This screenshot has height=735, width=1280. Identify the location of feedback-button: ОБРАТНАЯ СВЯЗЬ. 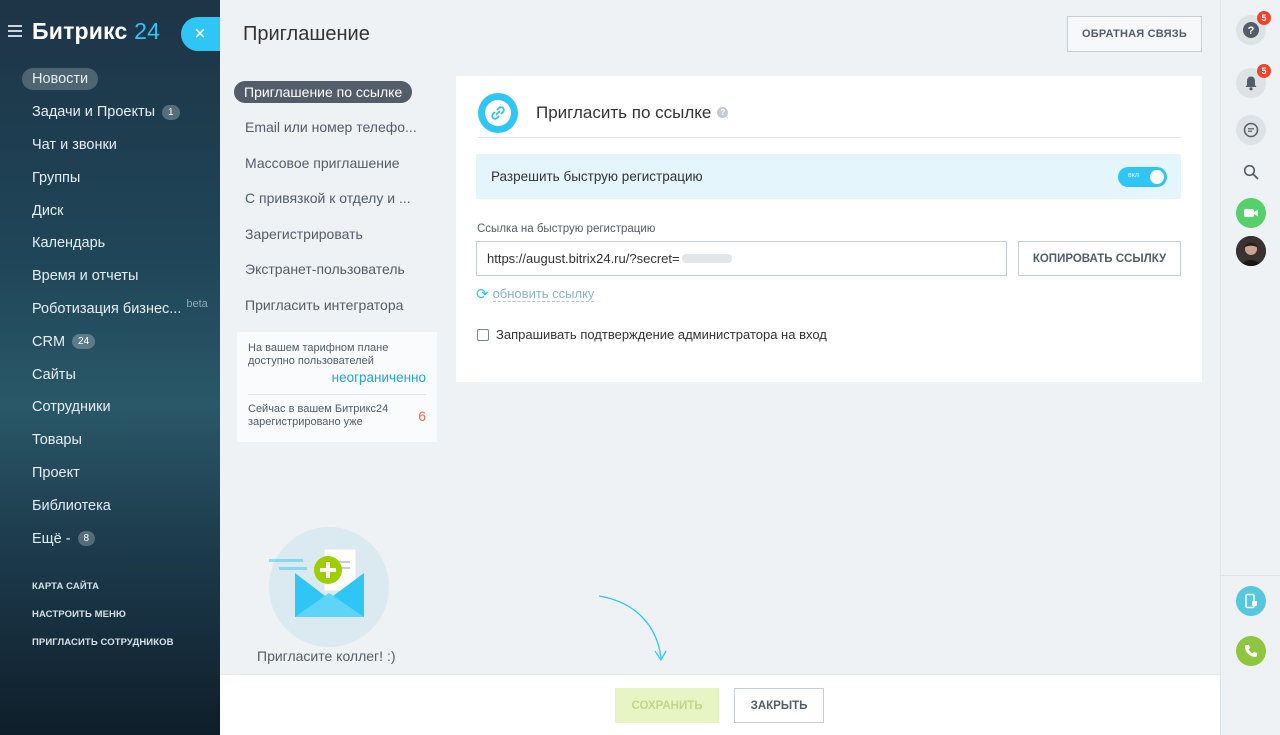
(1134, 34).